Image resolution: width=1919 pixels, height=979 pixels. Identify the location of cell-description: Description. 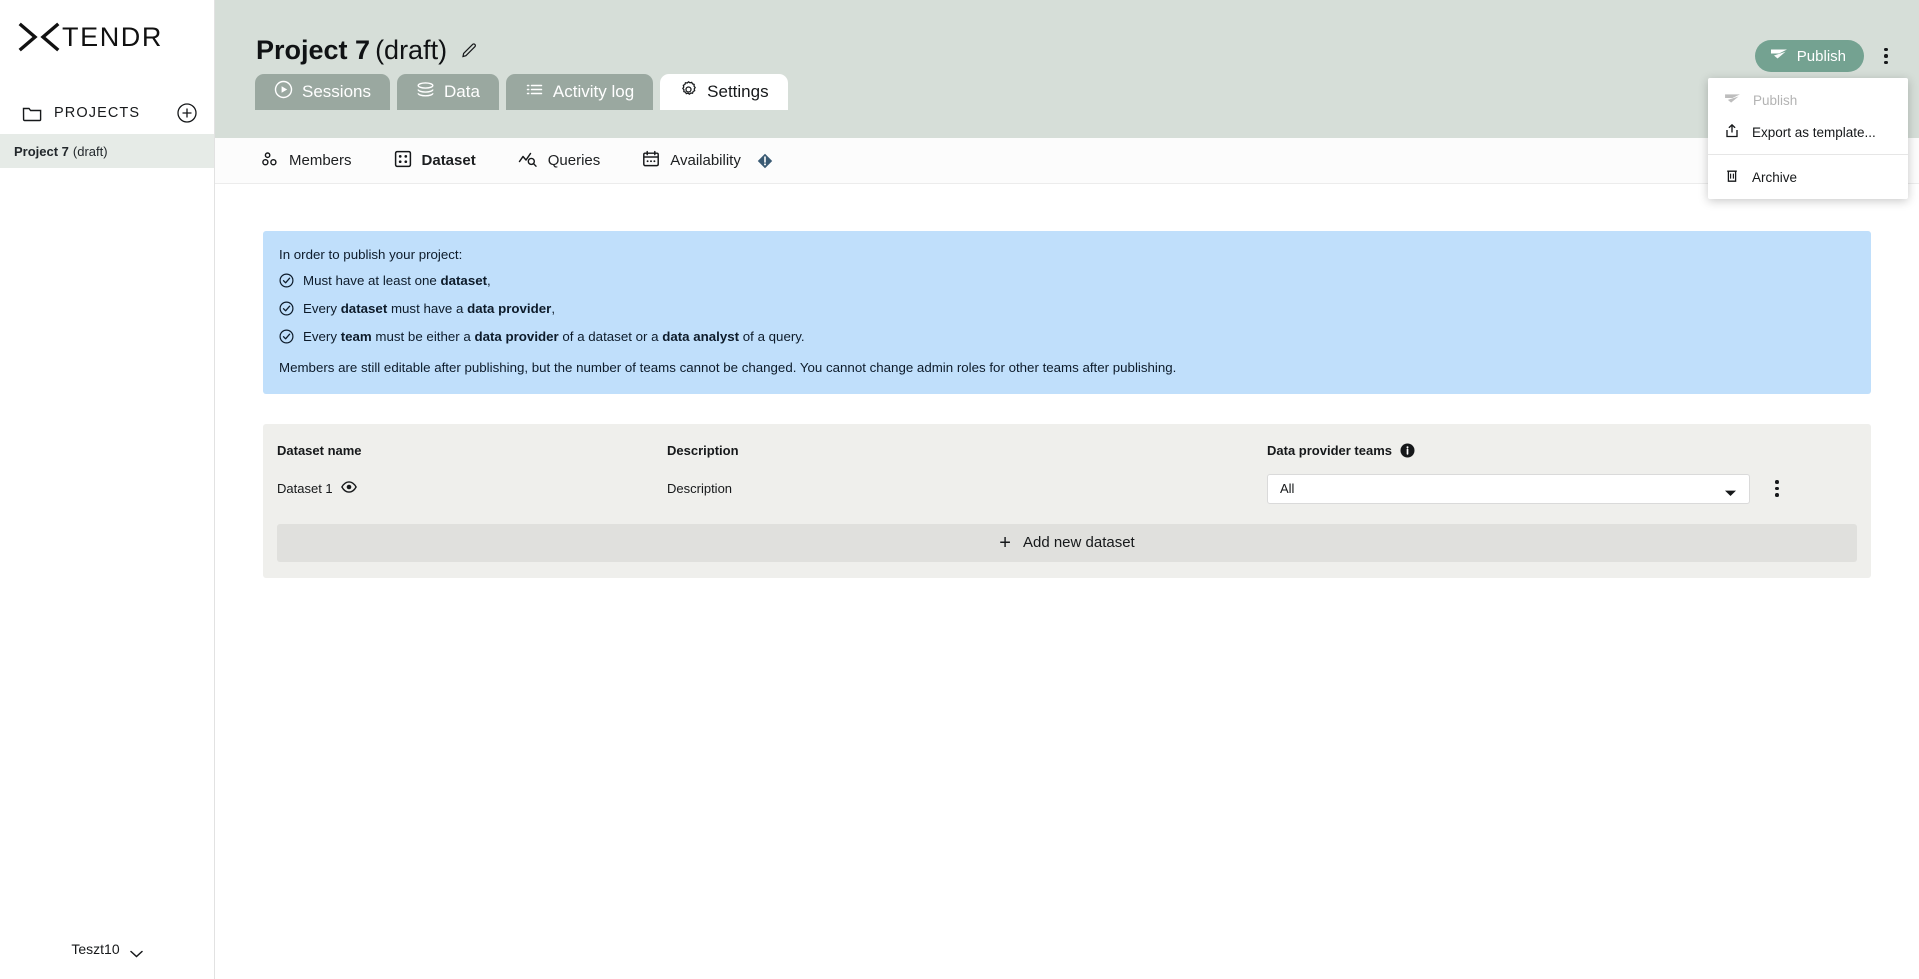
(700, 489).